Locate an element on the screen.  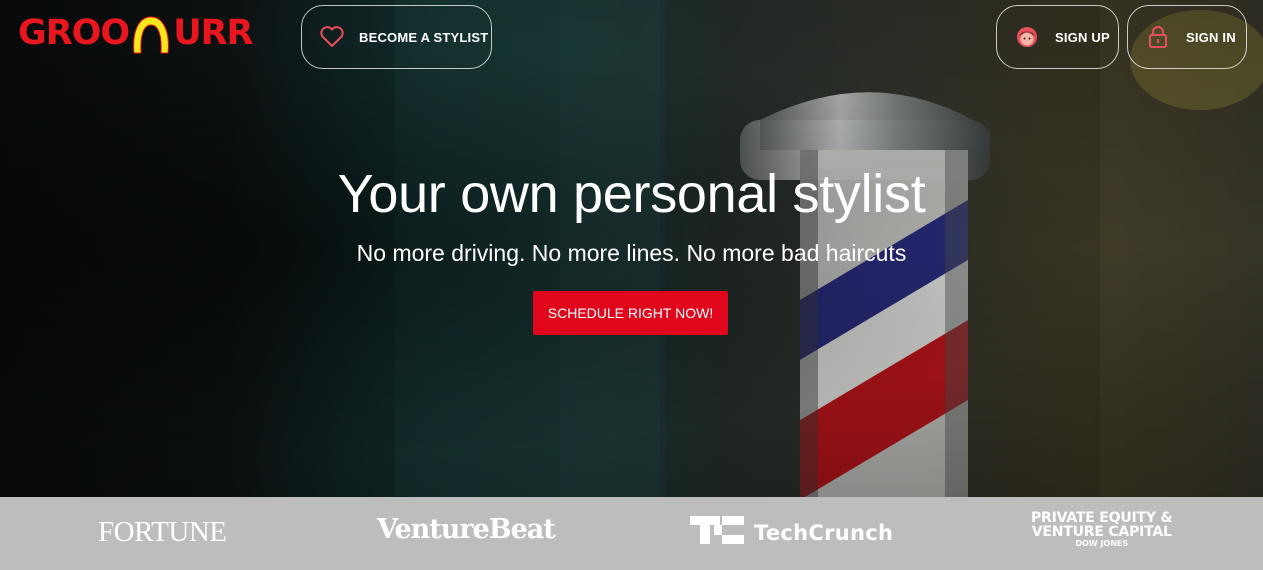
pe-line-2: VENTURE CAPITAL is located at coordinates (1101, 532).